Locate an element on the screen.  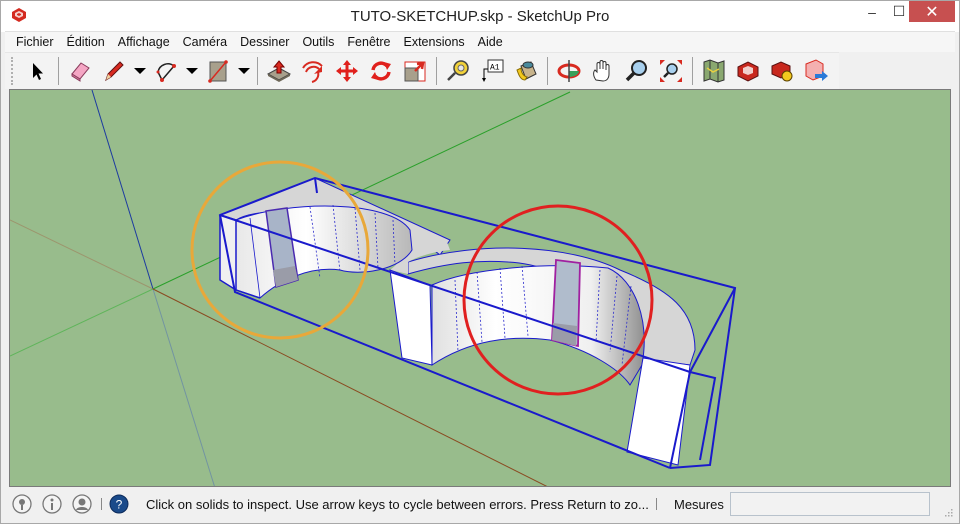
warehouse-icon is located at coordinates (748, 71).